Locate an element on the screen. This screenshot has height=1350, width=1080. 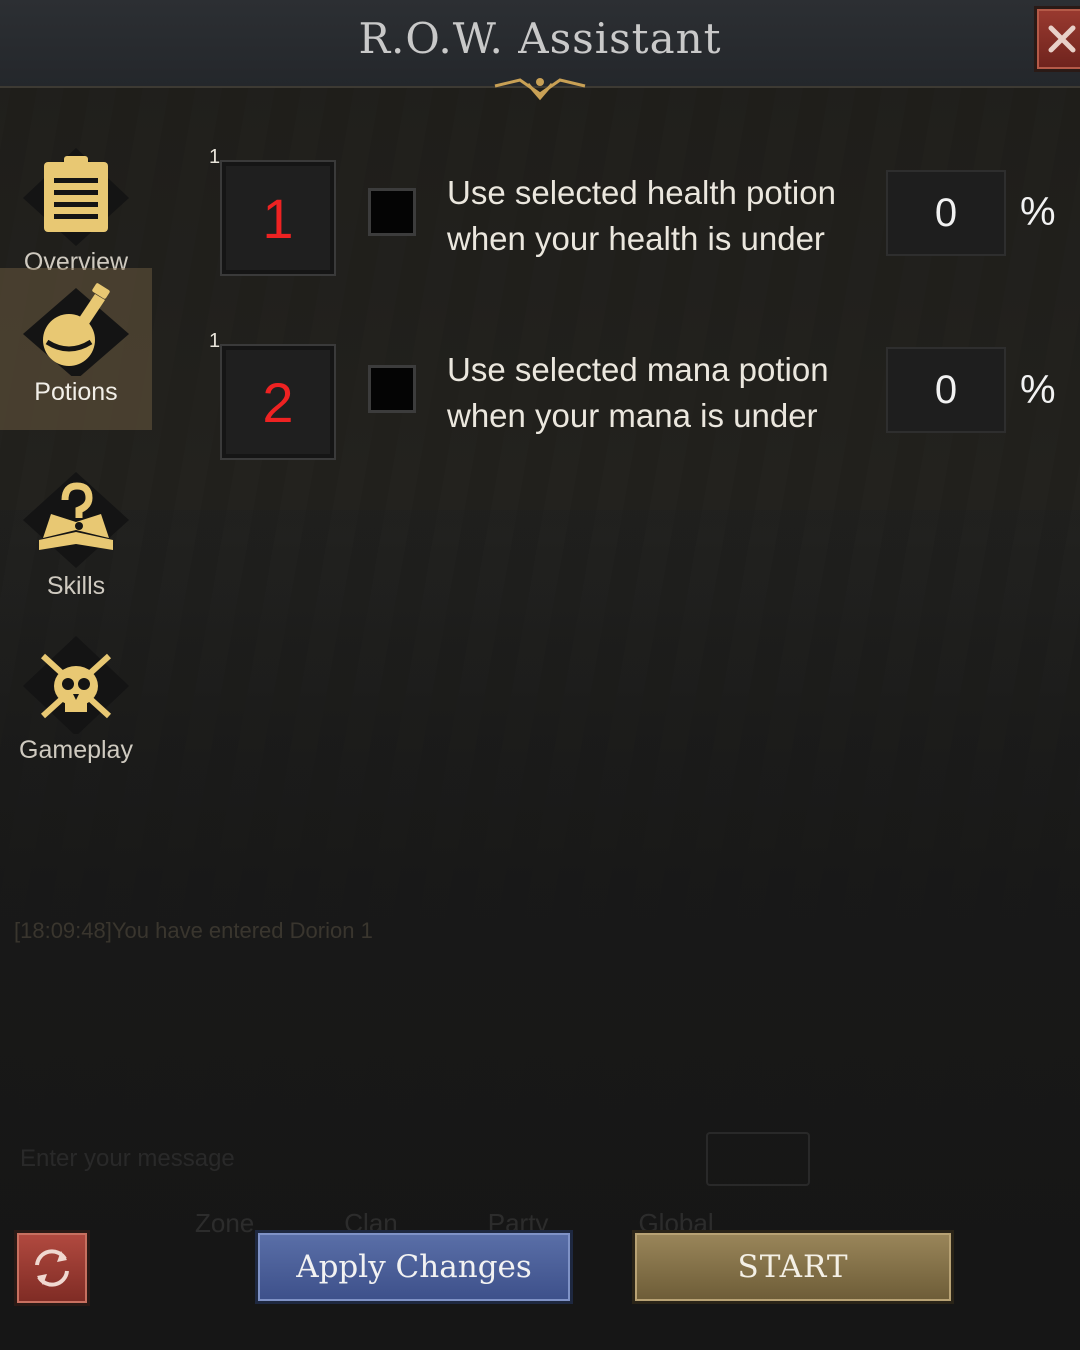
chat-log-line: [18:09:48]You have entered Dorion 1 is located at coordinates (193, 930).